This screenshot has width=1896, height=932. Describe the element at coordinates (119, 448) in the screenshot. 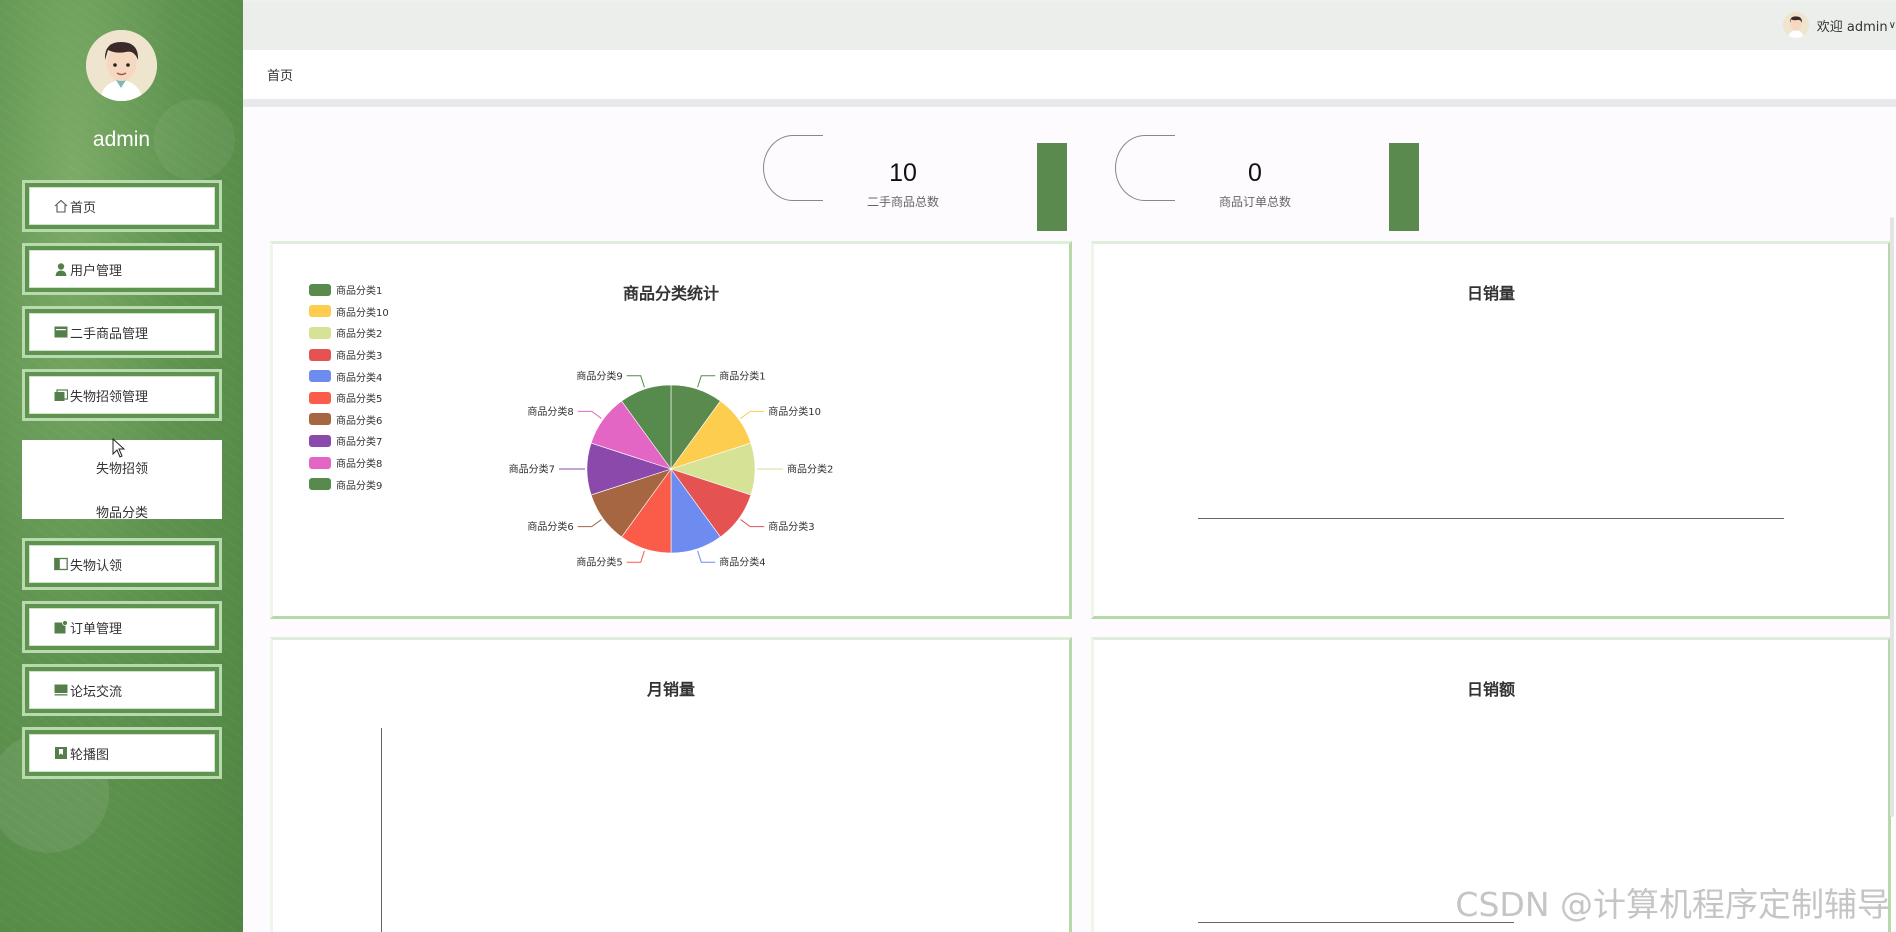

I see `mouse-cursor-icon` at that location.